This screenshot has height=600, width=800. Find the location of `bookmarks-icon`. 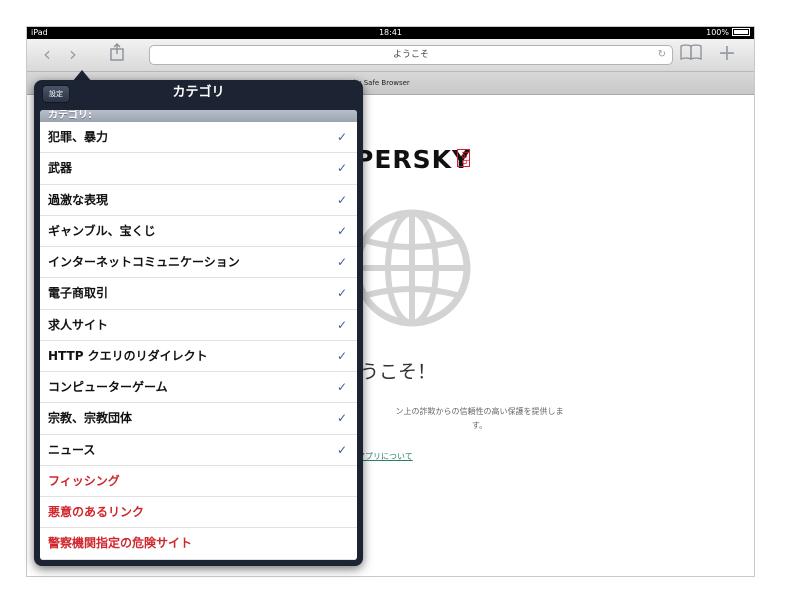

bookmarks-icon is located at coordinates (691, 54).